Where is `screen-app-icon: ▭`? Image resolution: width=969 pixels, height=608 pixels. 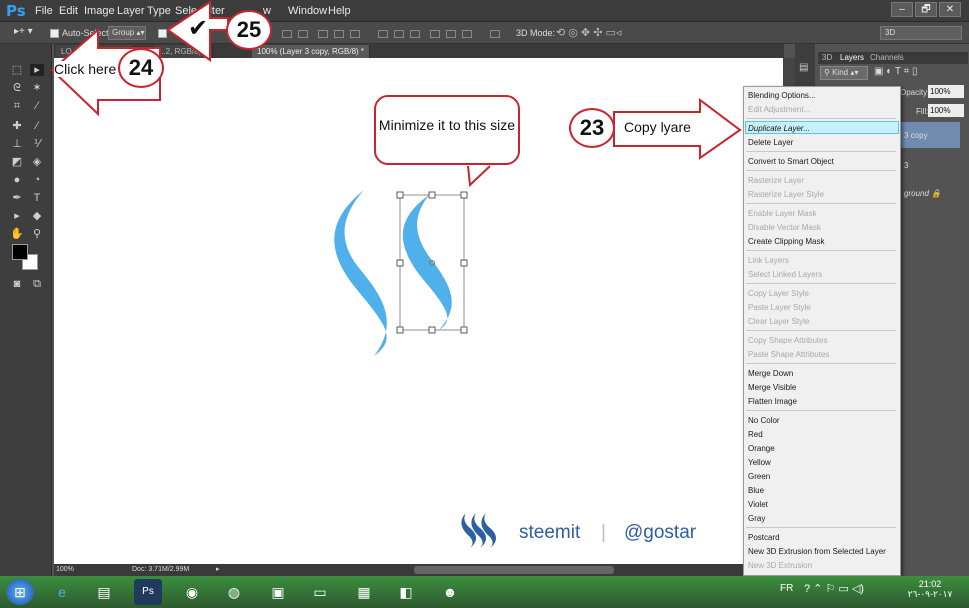 screen-app-icon: ▭ is located at coordinates (320, 592).